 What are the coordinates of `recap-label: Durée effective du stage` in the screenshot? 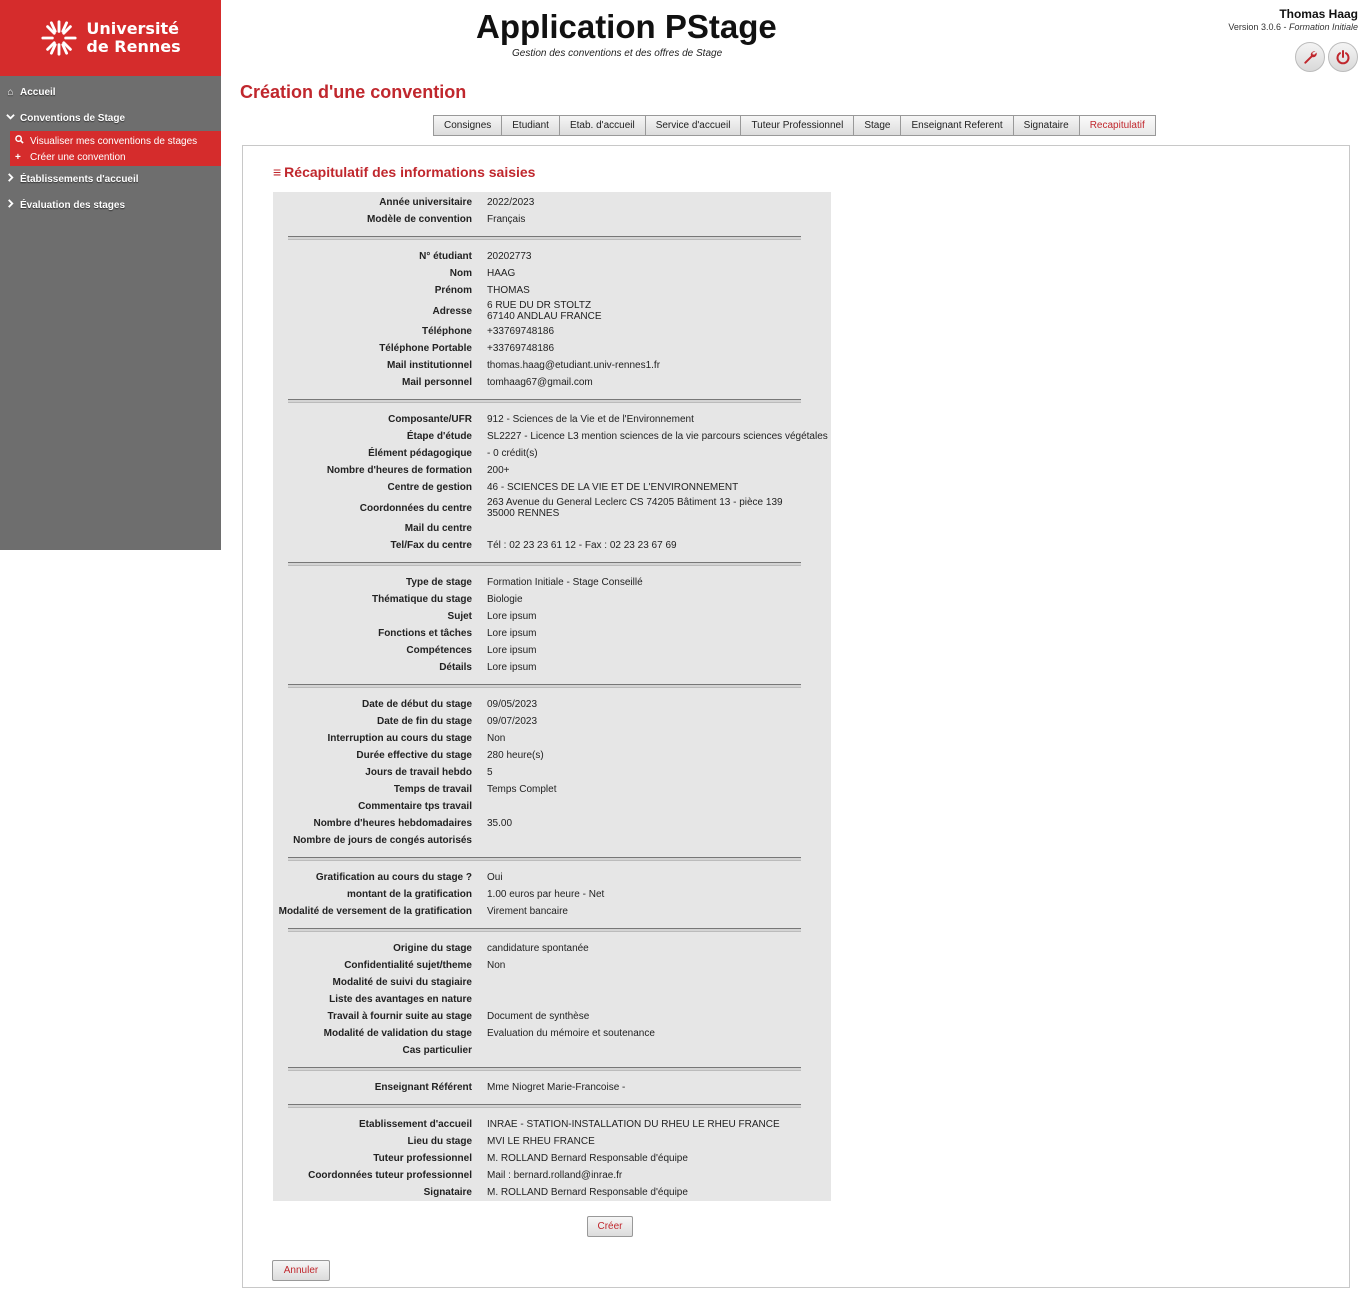 It's located at (414, 755).